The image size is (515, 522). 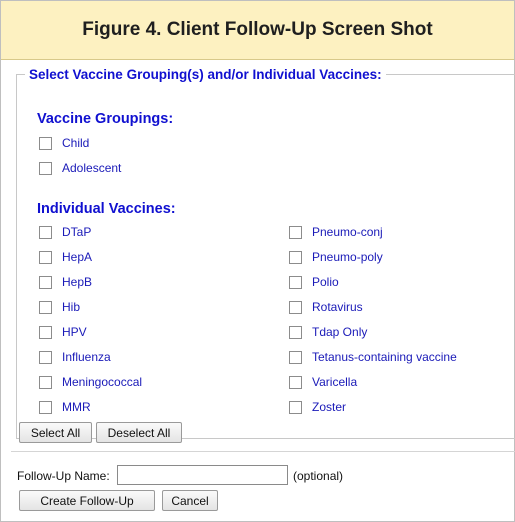 What do you see at coordinates (76, 407) in the screenshot?
I see `checkbox-label: MMR` at bounding box center [76, 407].